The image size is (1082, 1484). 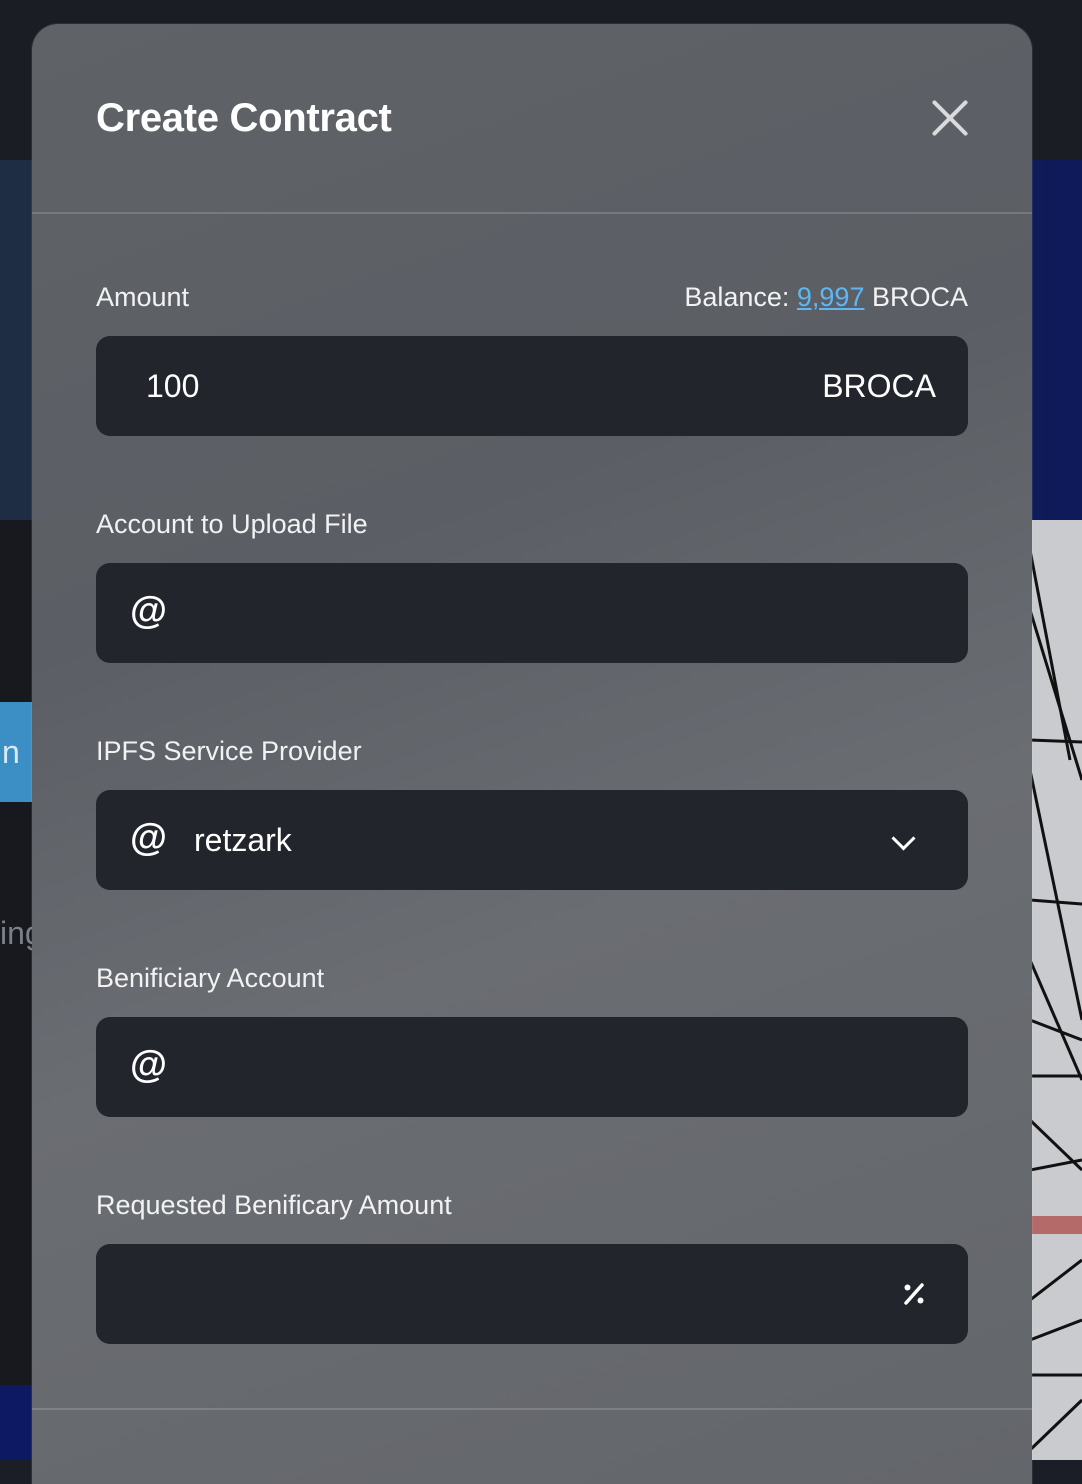 I want to click on modal-title: Create Contract, so click(x=244, y=118).